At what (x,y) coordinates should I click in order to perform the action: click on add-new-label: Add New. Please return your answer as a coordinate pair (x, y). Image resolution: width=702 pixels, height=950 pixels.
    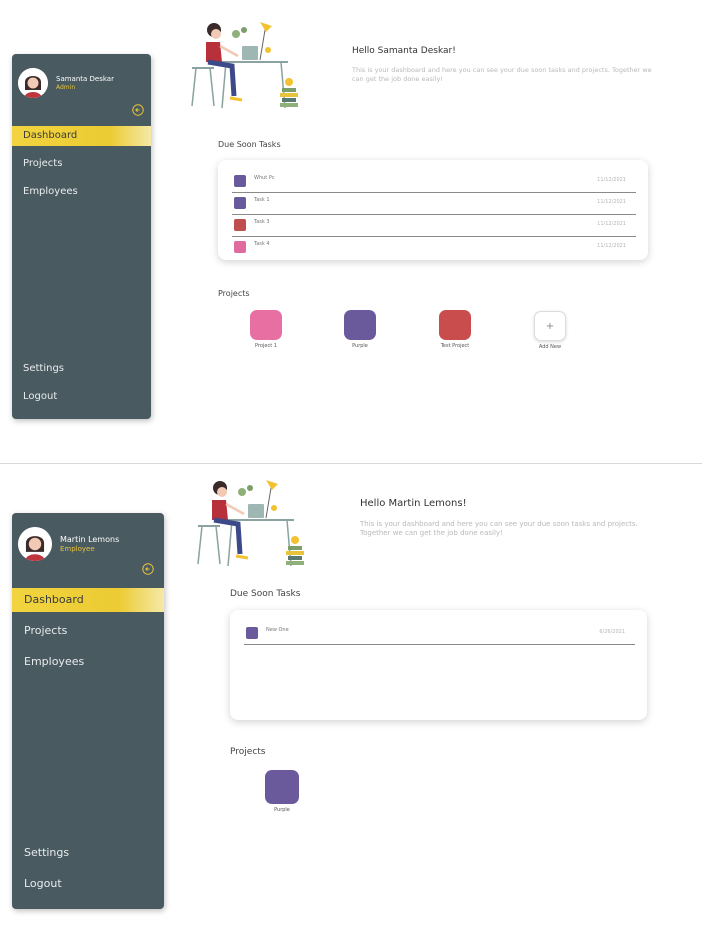
    Looking at the image, I should click on (550, 347).